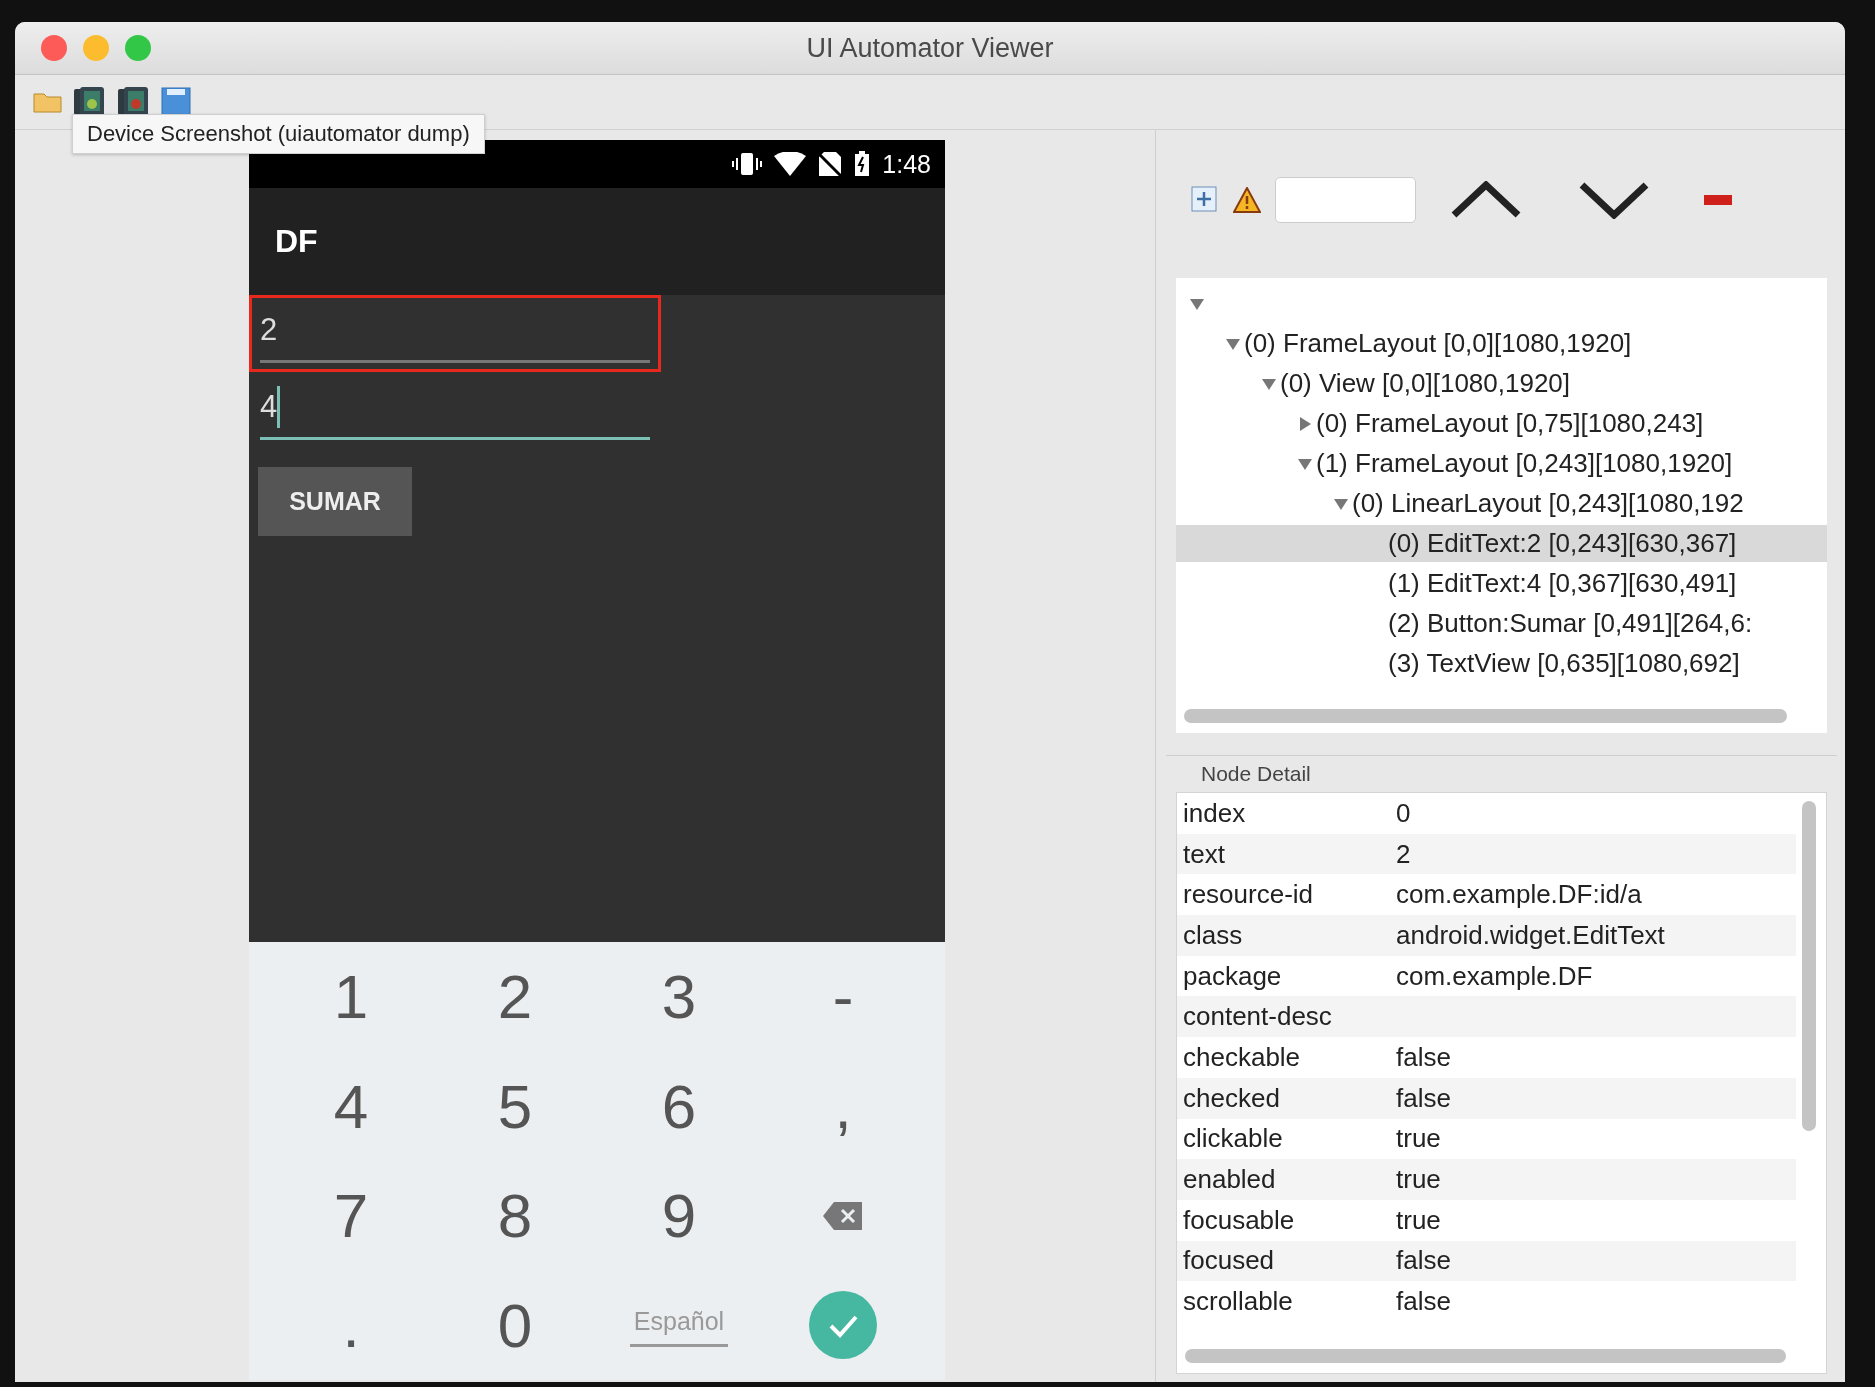 The width and height of the screenshot is (1875, 1387). Describe the element at coordinates (1305, 423) in the screenshot. I see `collapsed-arrow-icon` at that location.